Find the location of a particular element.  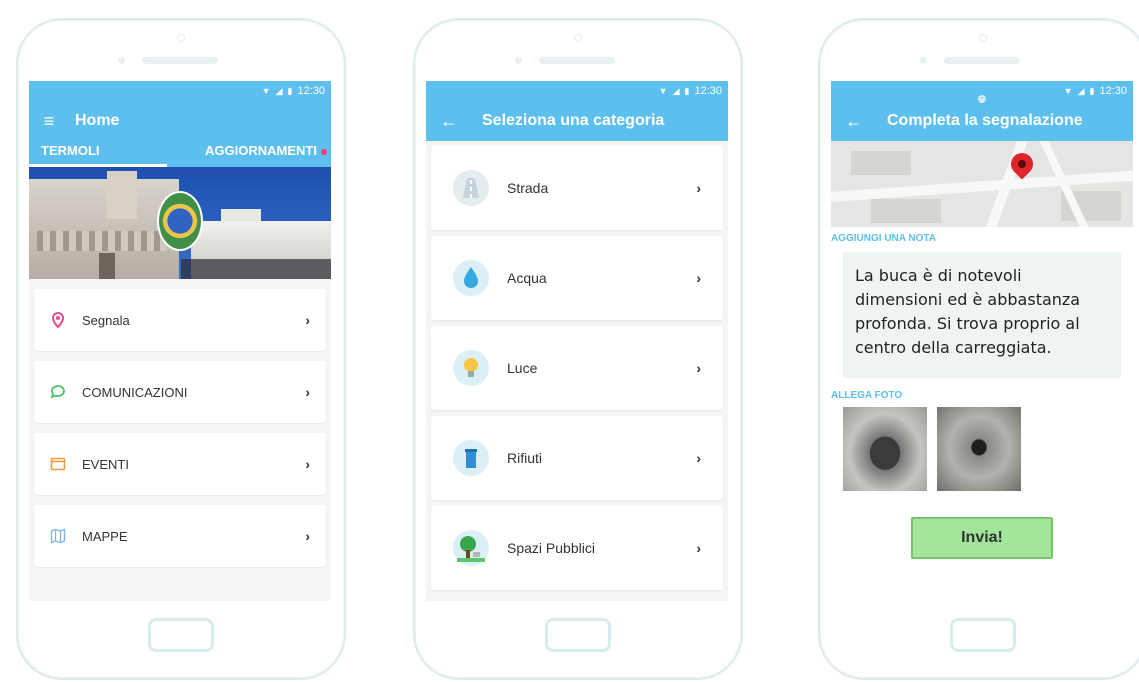

tab-termoli: TERMOLI is located at coordinates (98, 154).